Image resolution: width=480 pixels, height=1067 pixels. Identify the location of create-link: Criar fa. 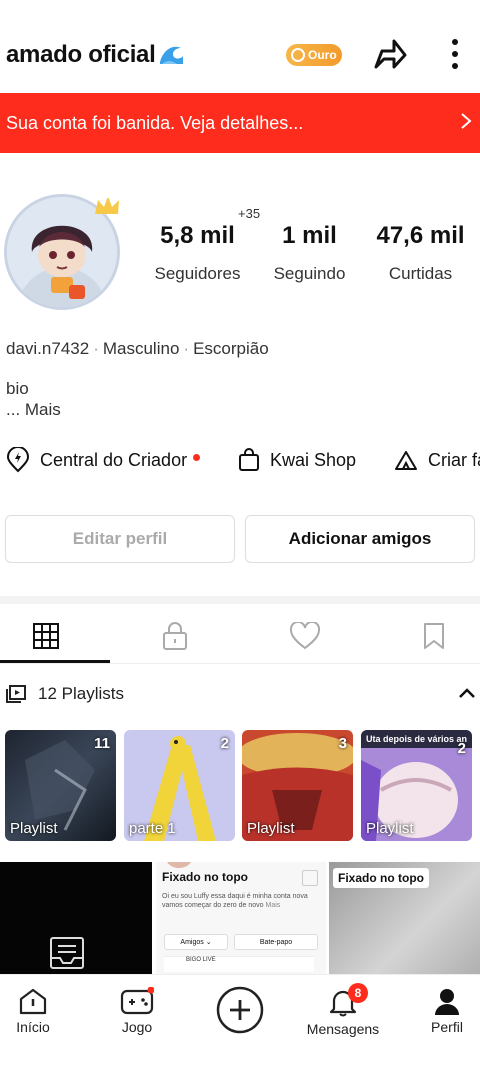
(437, 460).